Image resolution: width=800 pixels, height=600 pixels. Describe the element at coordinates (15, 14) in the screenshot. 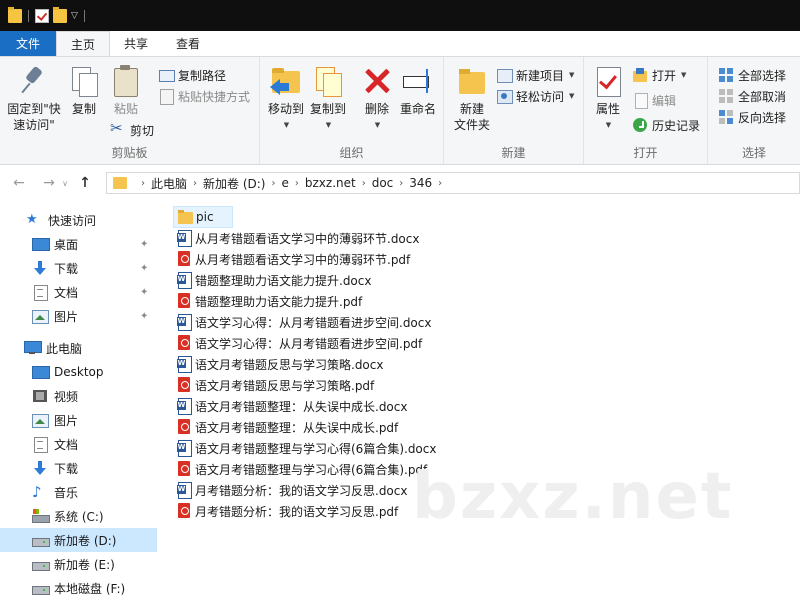

I see `folder-icon` at that location.